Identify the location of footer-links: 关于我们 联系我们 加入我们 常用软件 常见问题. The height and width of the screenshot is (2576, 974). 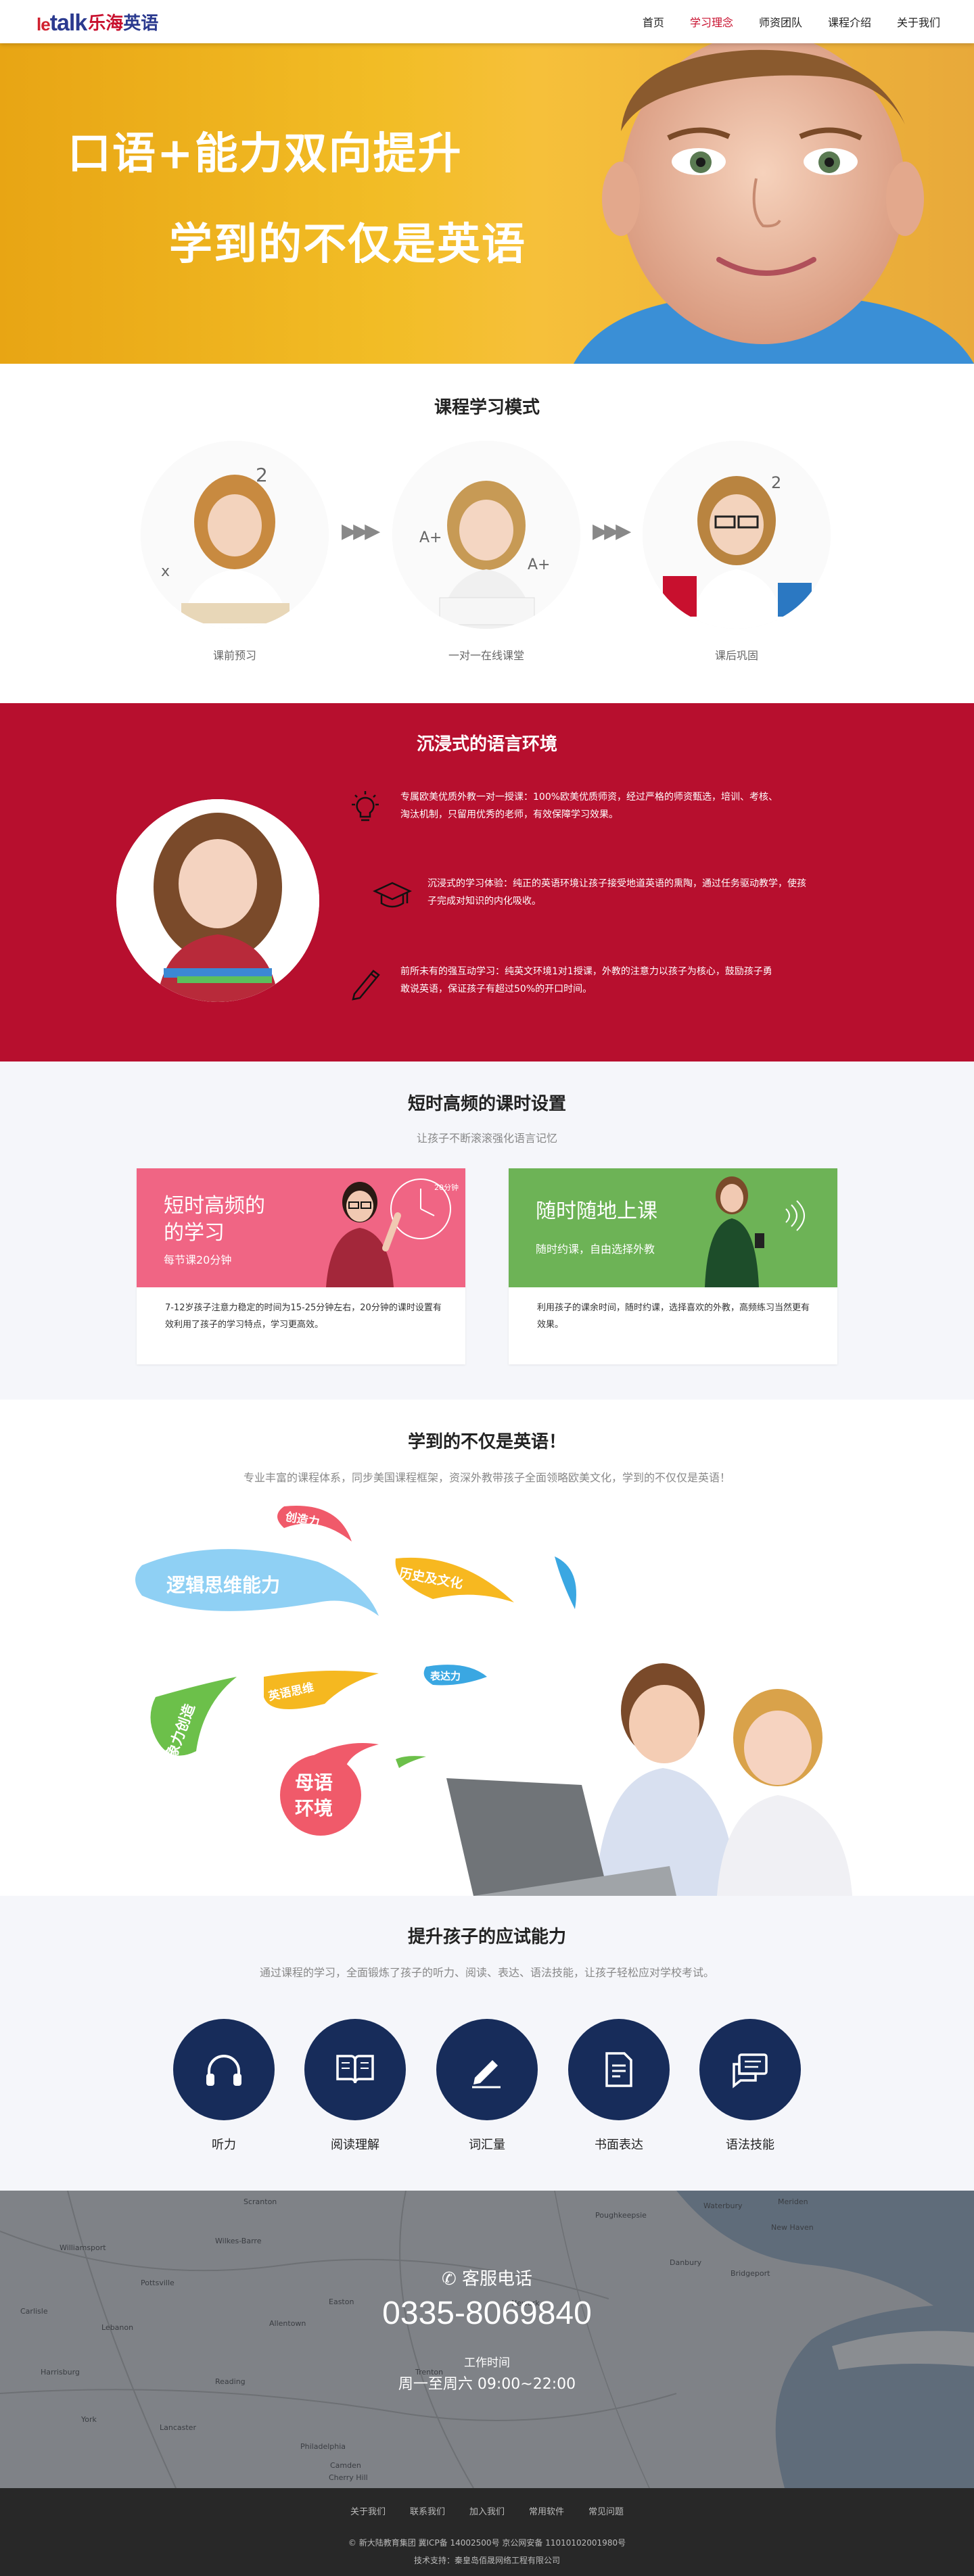
(487, 2510).